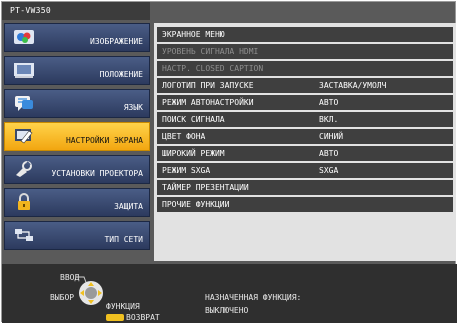 The height and width of the screenshot is (323, 458). I want to click on menu-item-projector-settings: УСТАНОВКИ ПРОЕКТОРА, so click(77, 169).